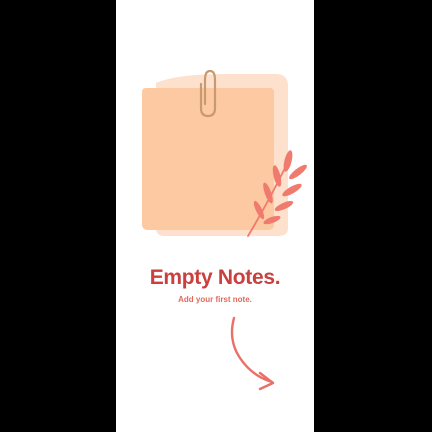 The width and height of the screenshot is (432, 432). What do you see at coordinates (252, 353) in the screenshot?
I see `curved-arrow-icon` at bounding box center [252, 353].